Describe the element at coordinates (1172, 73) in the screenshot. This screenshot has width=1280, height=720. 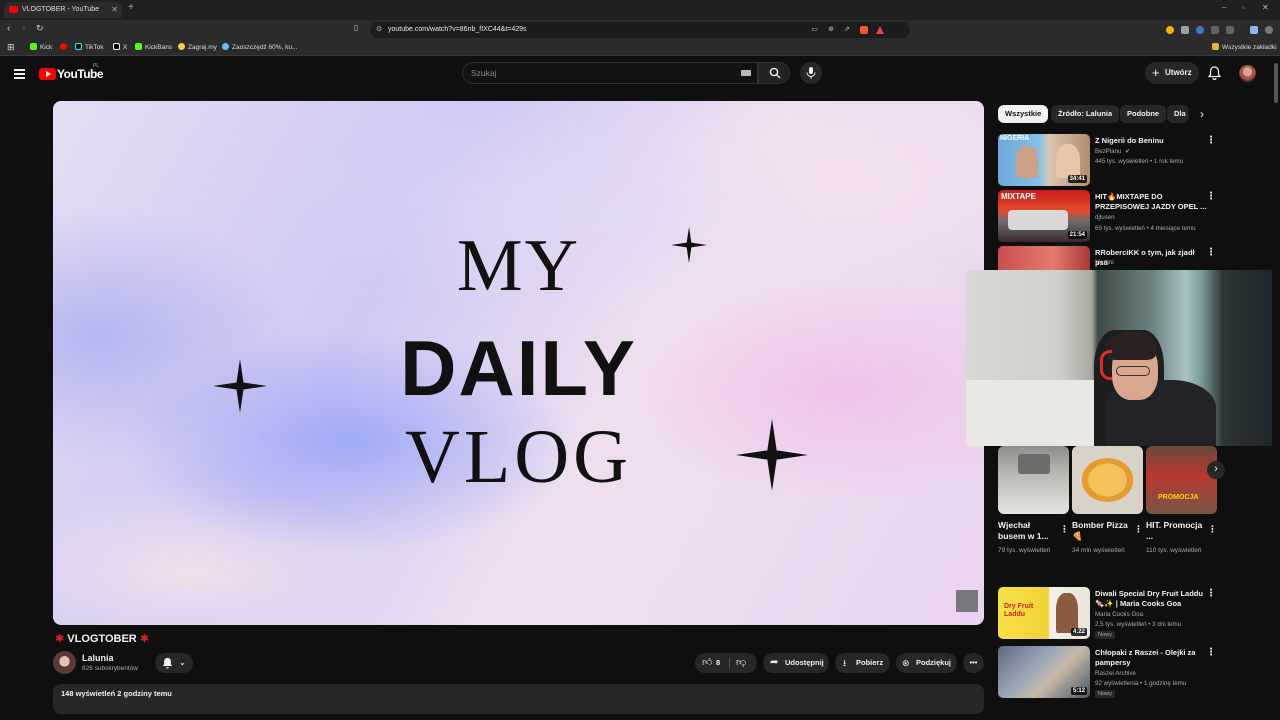
I see `create-button: + Utwórz` at that location.